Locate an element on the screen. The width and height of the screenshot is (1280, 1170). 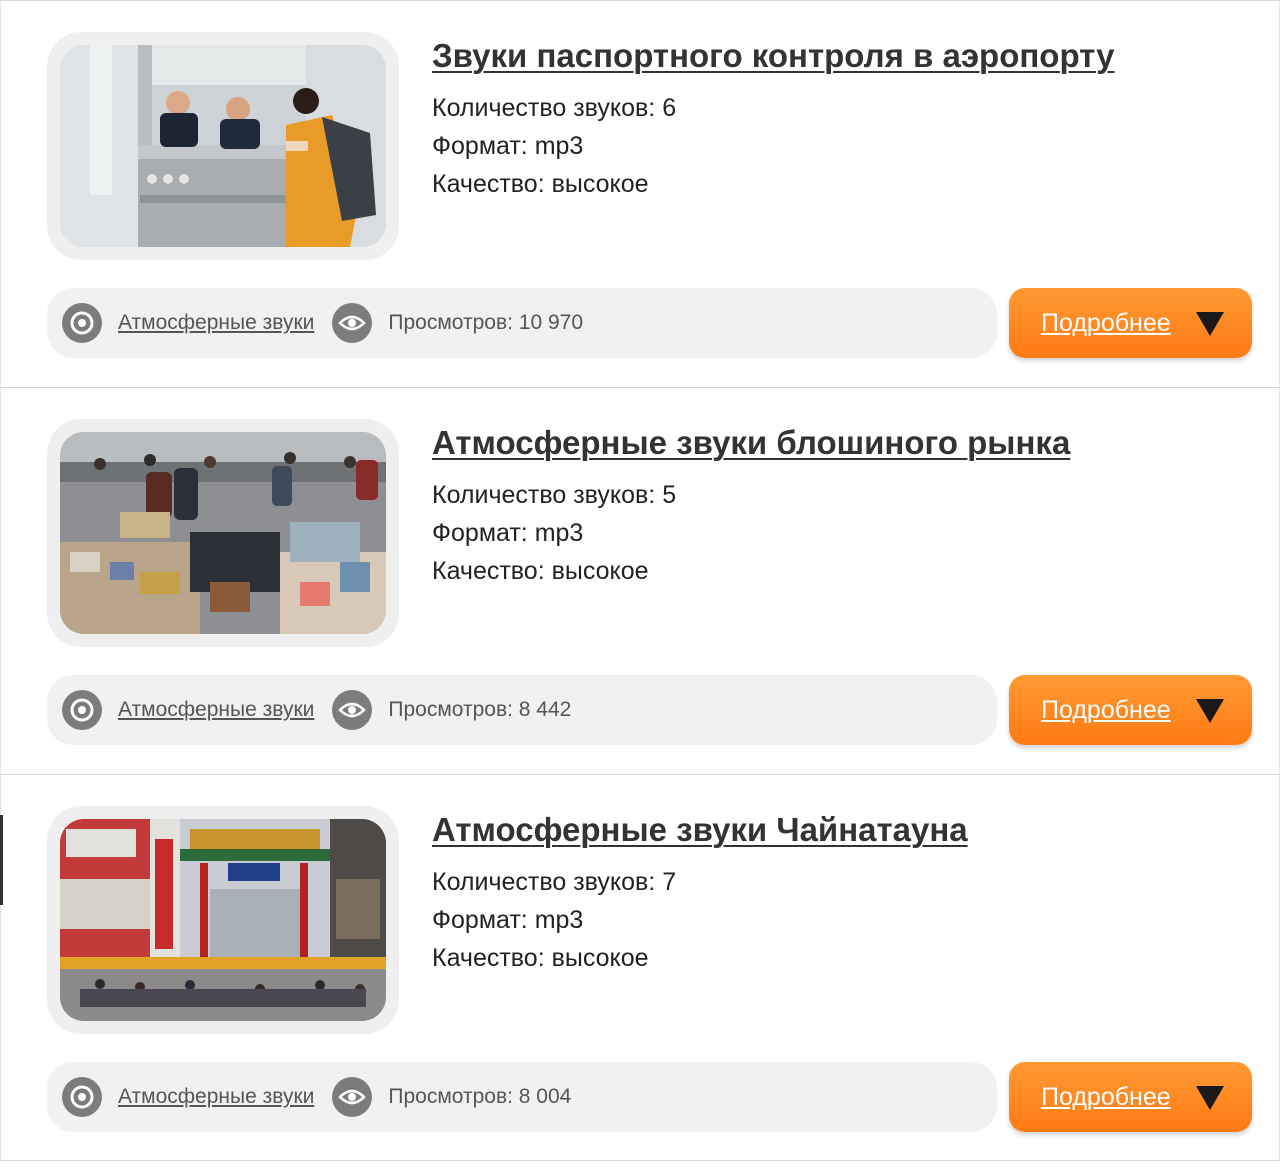
airport-passport-control-photo is located at coordinates (223, 146).